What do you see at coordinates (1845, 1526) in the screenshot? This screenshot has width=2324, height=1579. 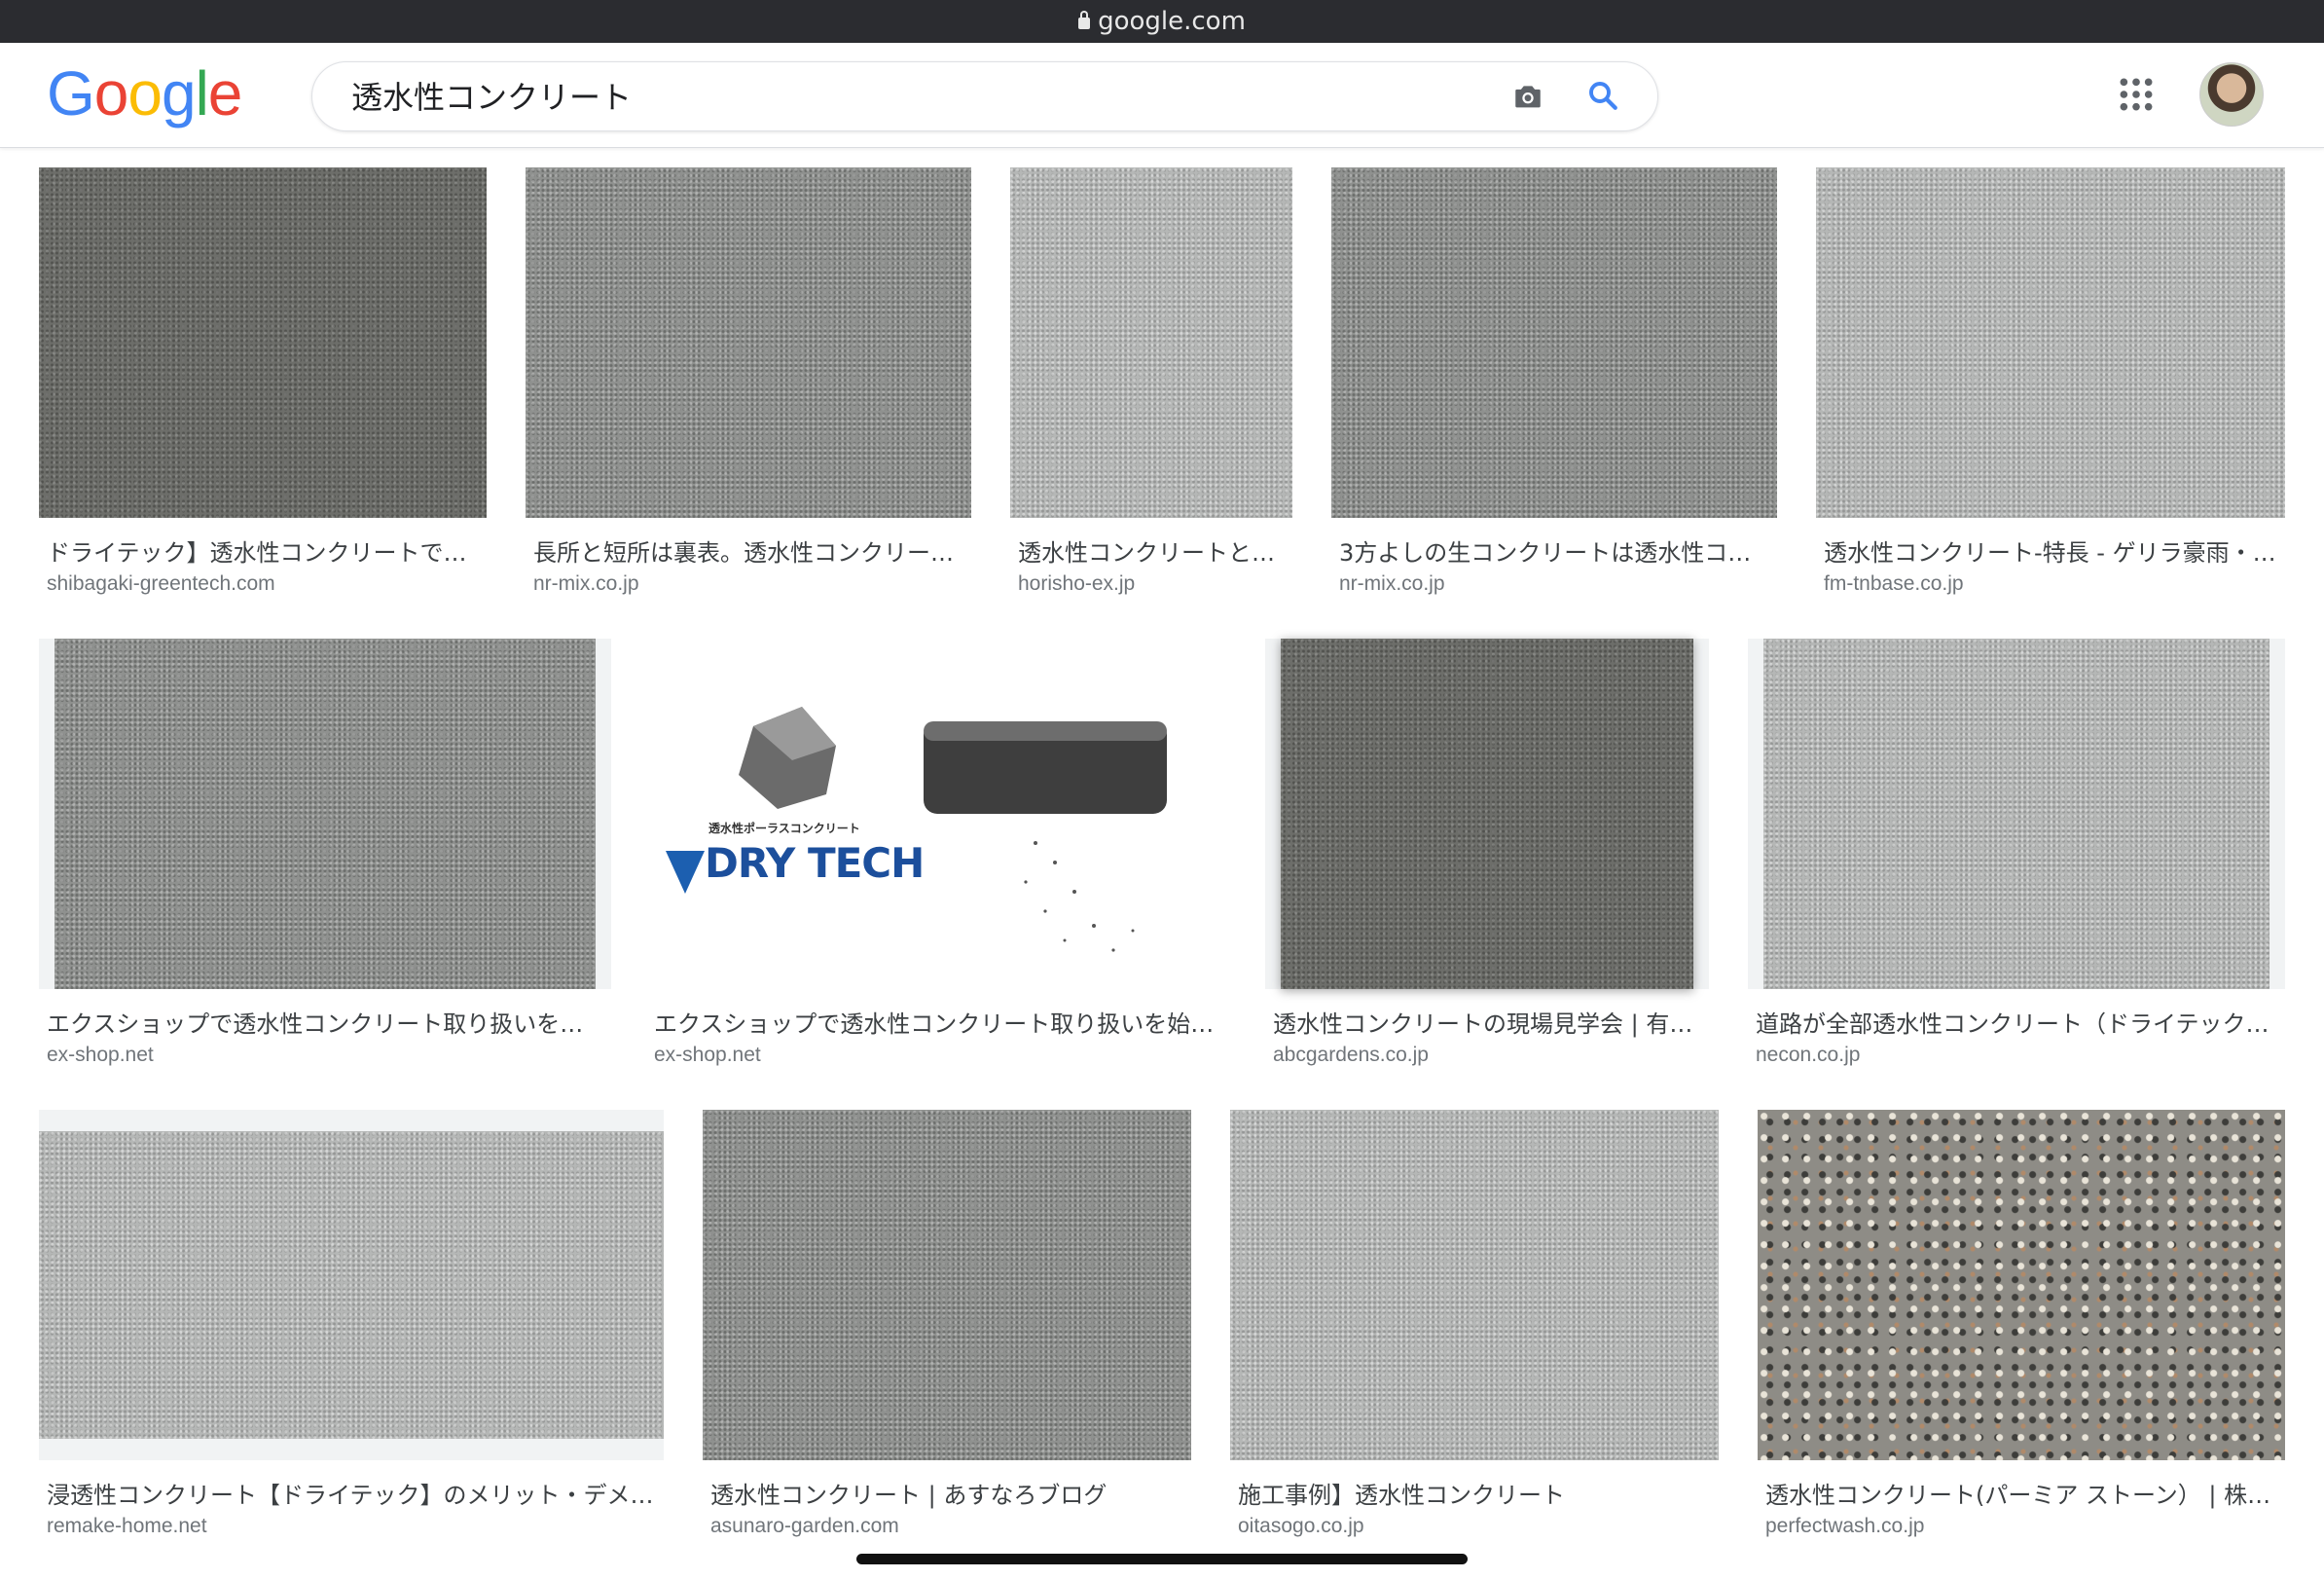 I see `result-source: perfectwash.co.jp` at bounding box center [1845, 1526].